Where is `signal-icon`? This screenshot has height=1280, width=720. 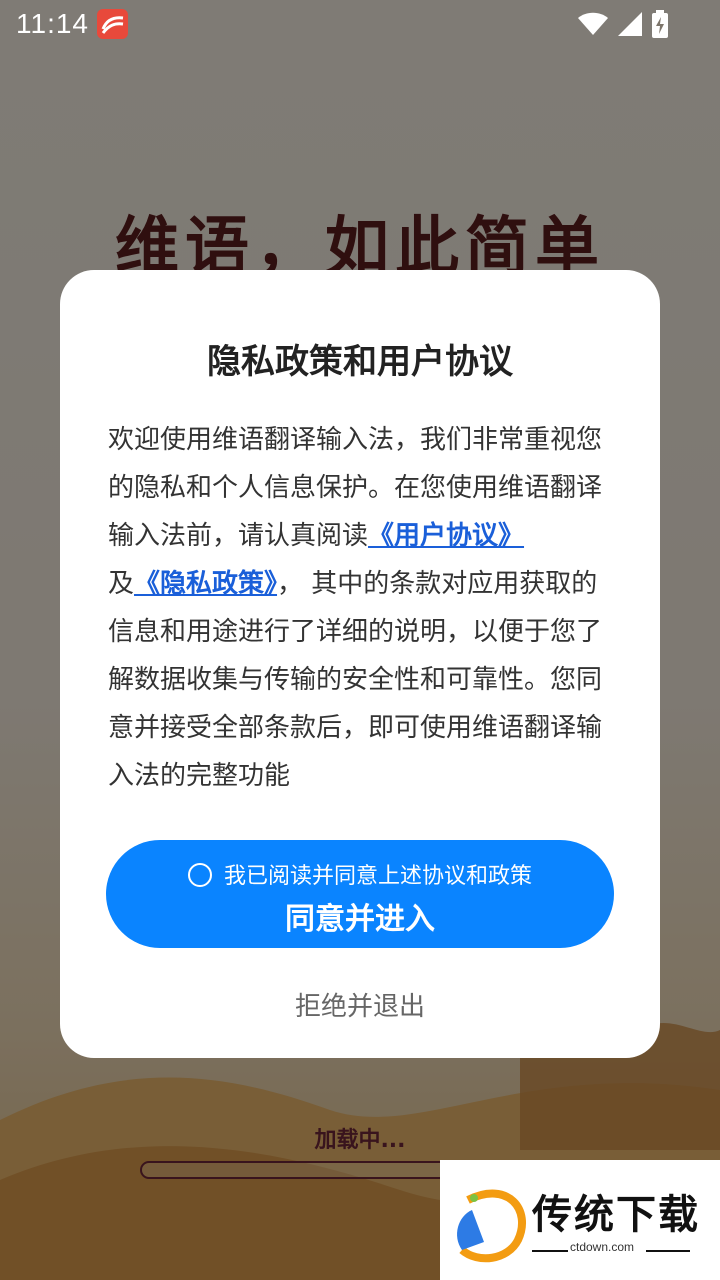 signal-icon is located at coordinates (630, 24).